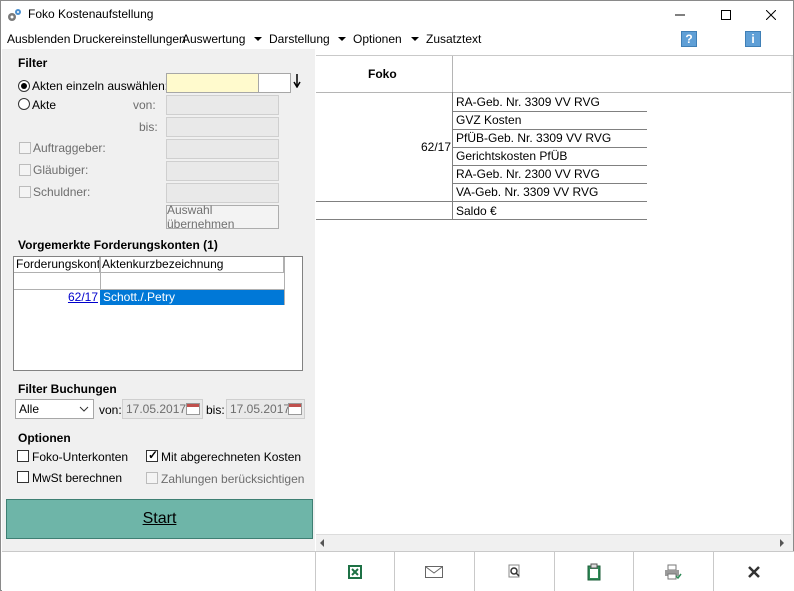 The height and width of the screenshot is (591, 794). What do you see at coordinates (382, 74) in the screenshot?
I see `report-header-foko: Foko` at bounding box center [382, 74].